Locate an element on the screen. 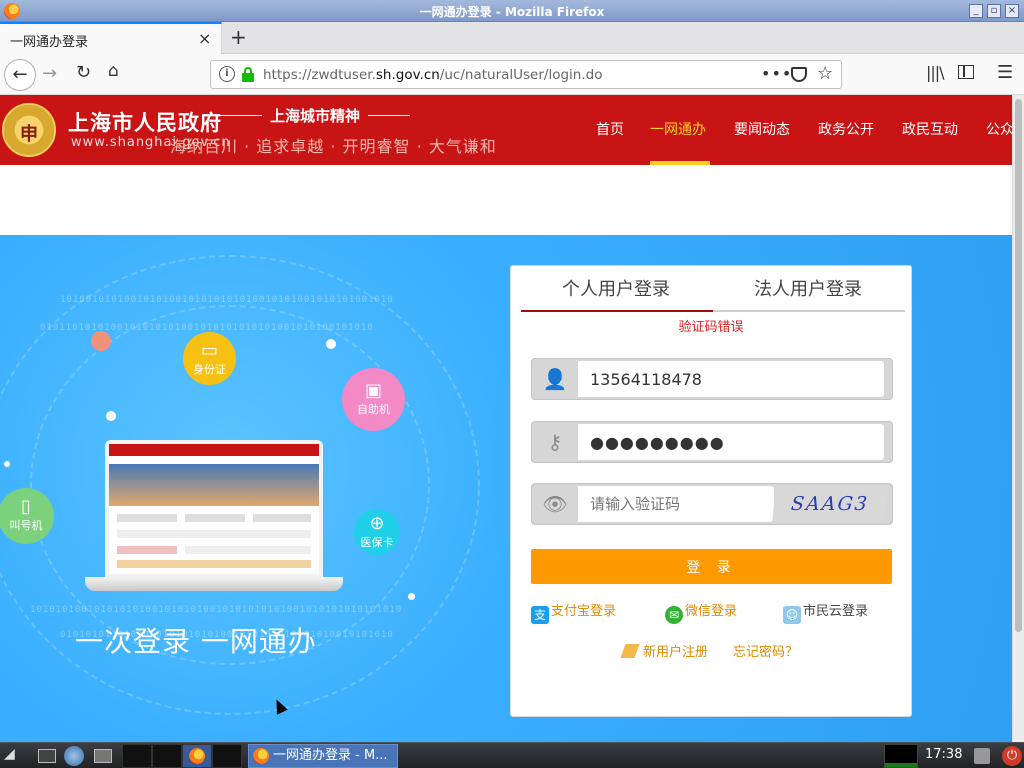  tab-corporate-login: 法人用户登录 is located at coordinates (808, 293).